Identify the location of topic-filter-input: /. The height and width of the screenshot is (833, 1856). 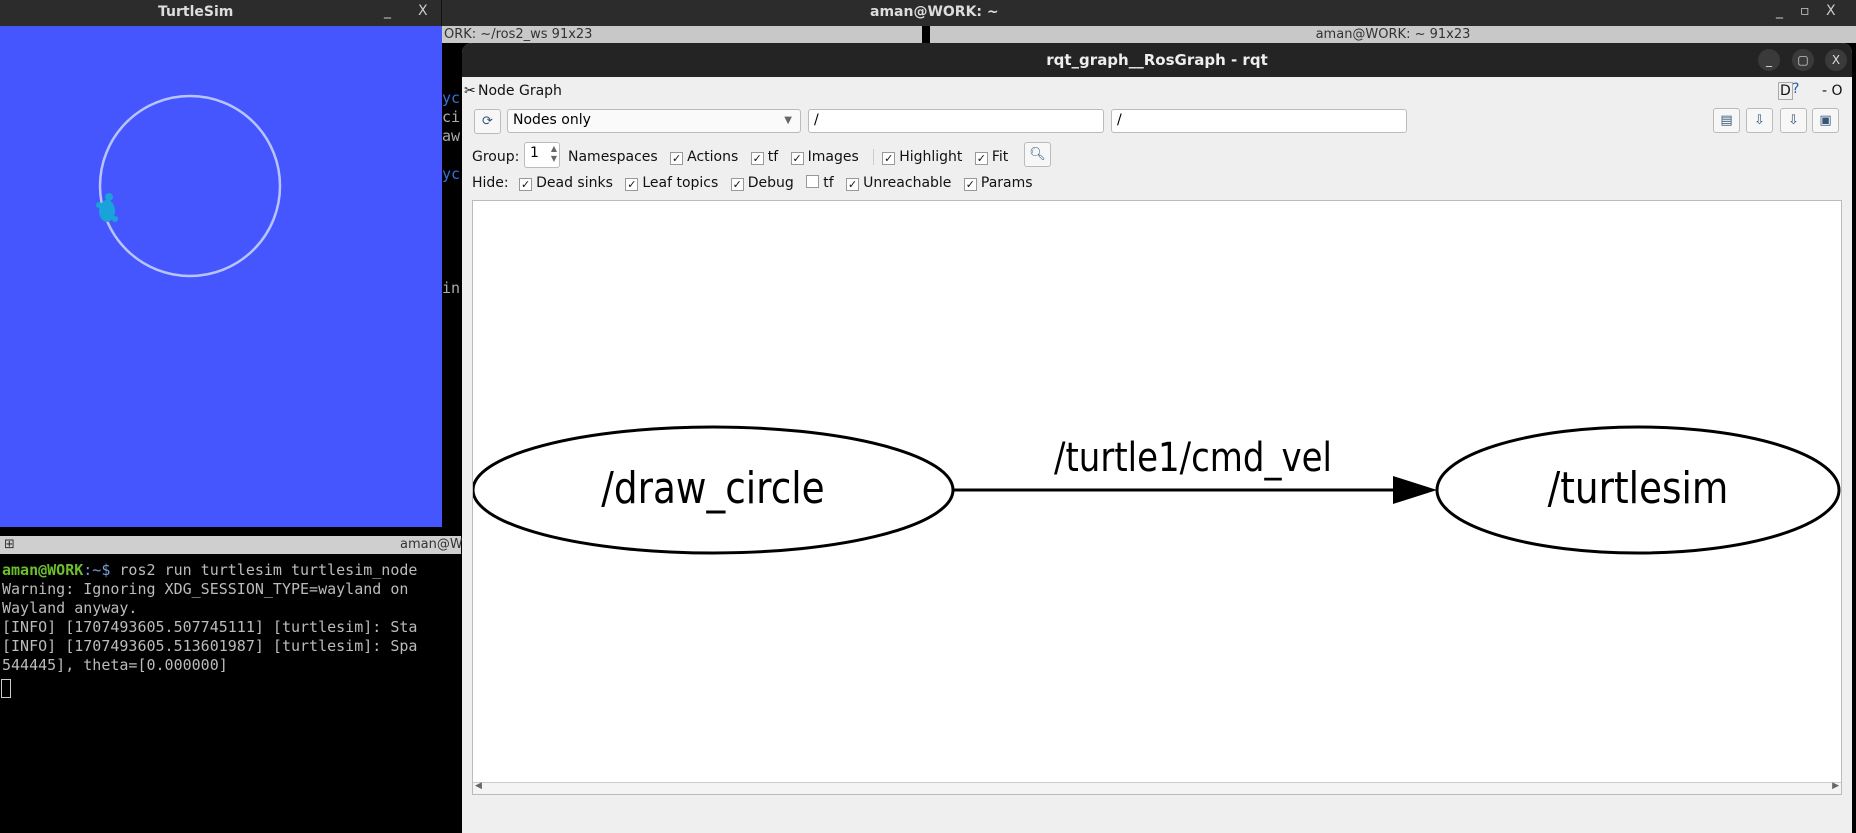
(1259, 121).